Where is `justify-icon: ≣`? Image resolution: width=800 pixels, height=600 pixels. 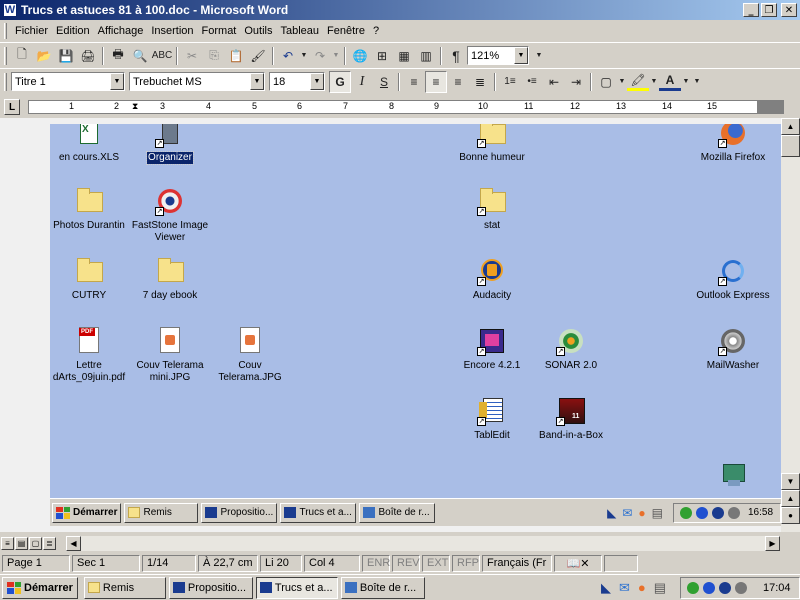
justify-icon: ≣ is located at coordinates (480, 82).